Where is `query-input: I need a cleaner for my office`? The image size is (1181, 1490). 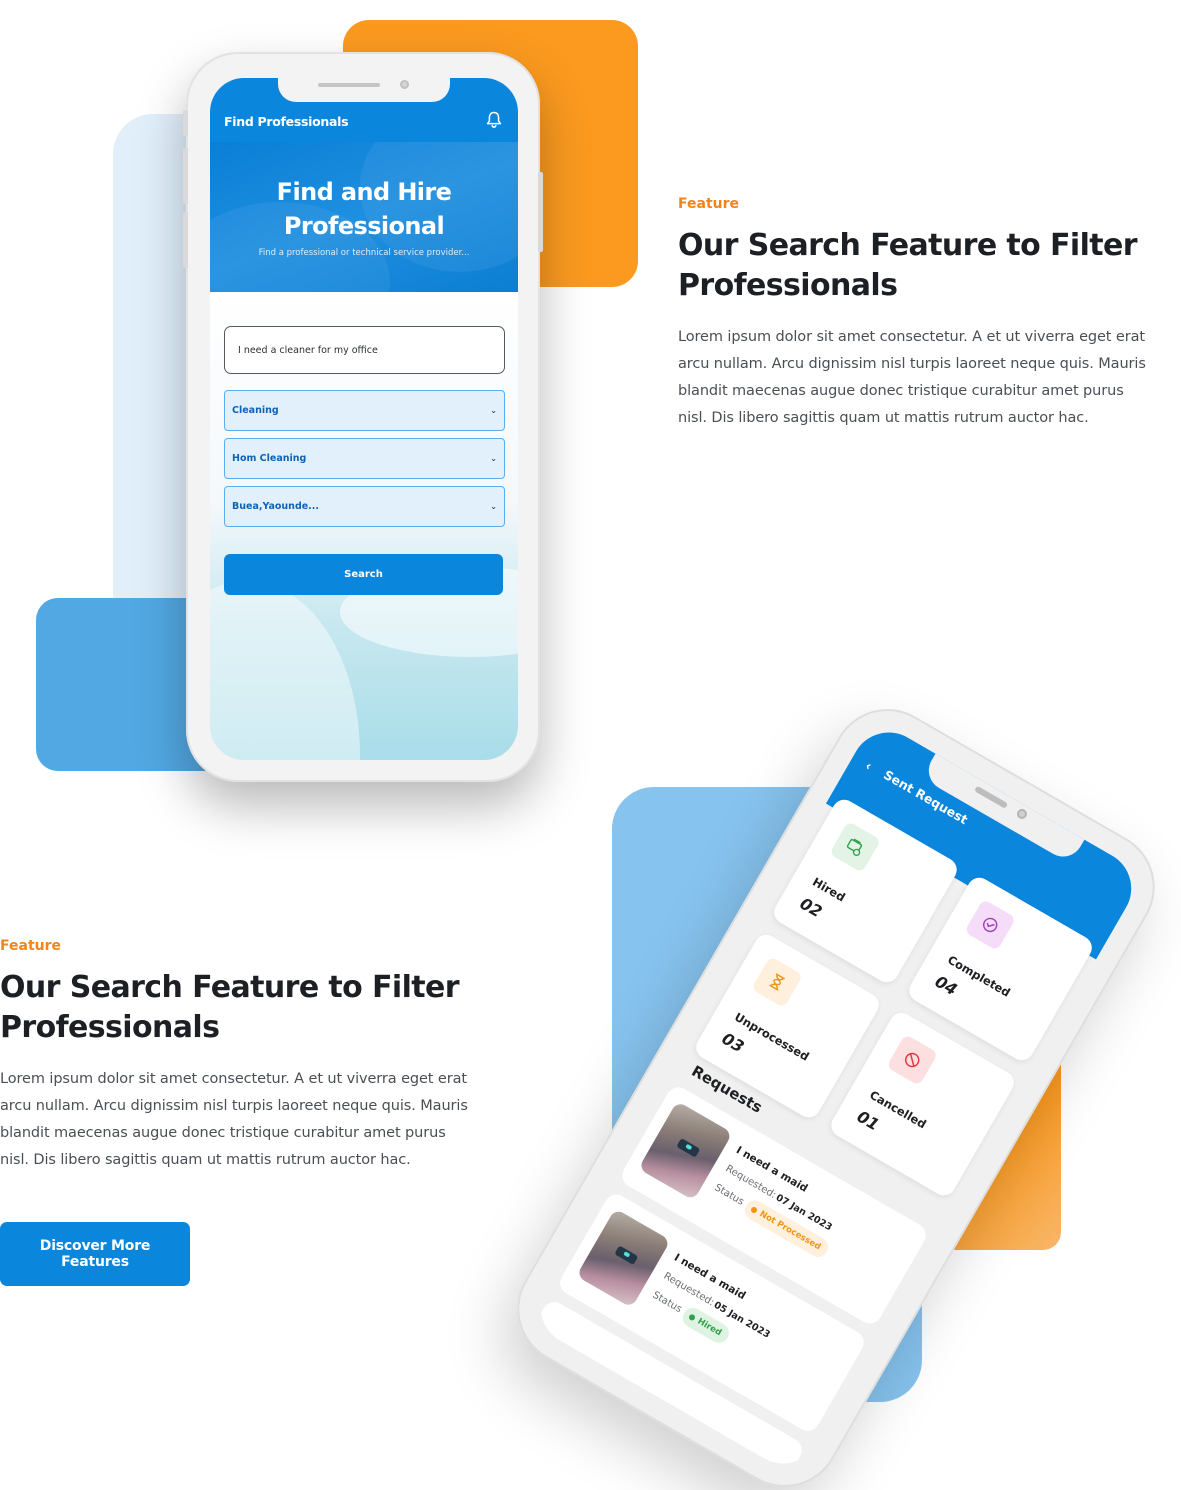 query-input: I need a cleaner for my office is located at coordinates (364, 350).